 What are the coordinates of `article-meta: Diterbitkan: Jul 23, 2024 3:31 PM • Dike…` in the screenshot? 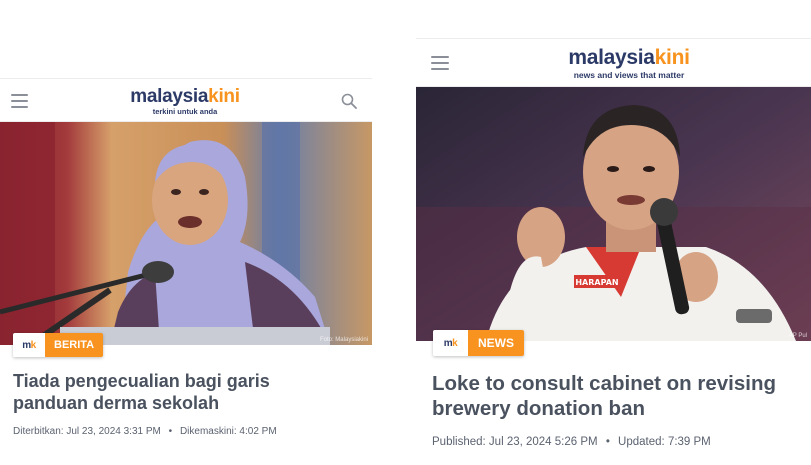 It's located at (145, 431).